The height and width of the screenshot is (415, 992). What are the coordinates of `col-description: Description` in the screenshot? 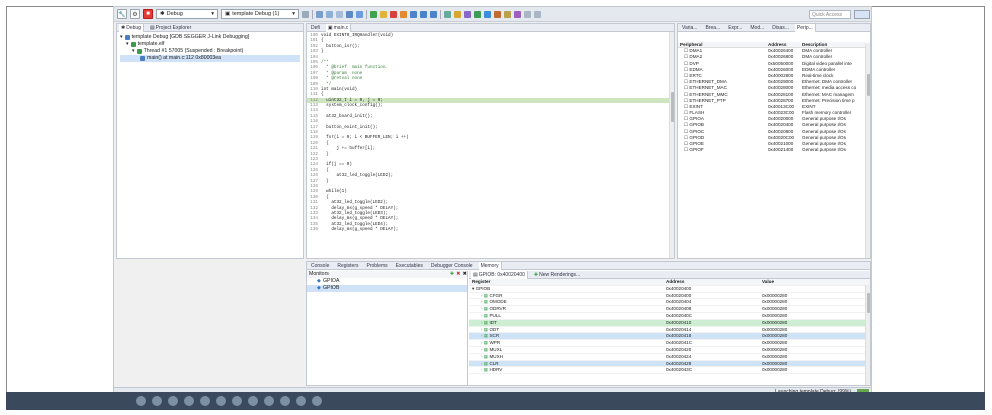 It's located at (833, 44).